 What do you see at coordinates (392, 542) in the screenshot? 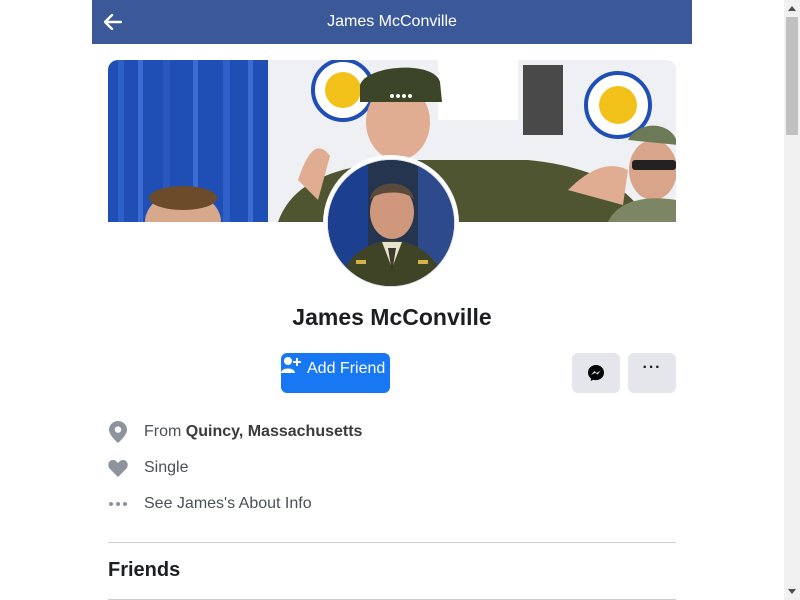
I see `section-divider` at bounding box center [392, 542].